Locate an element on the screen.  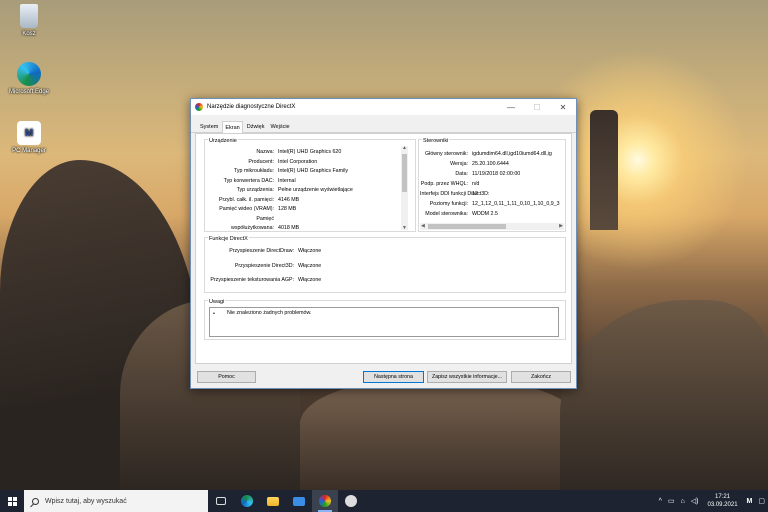
driver-row: Data: 11/19/2018 02:00:00 is located at coordinates (470, 174).